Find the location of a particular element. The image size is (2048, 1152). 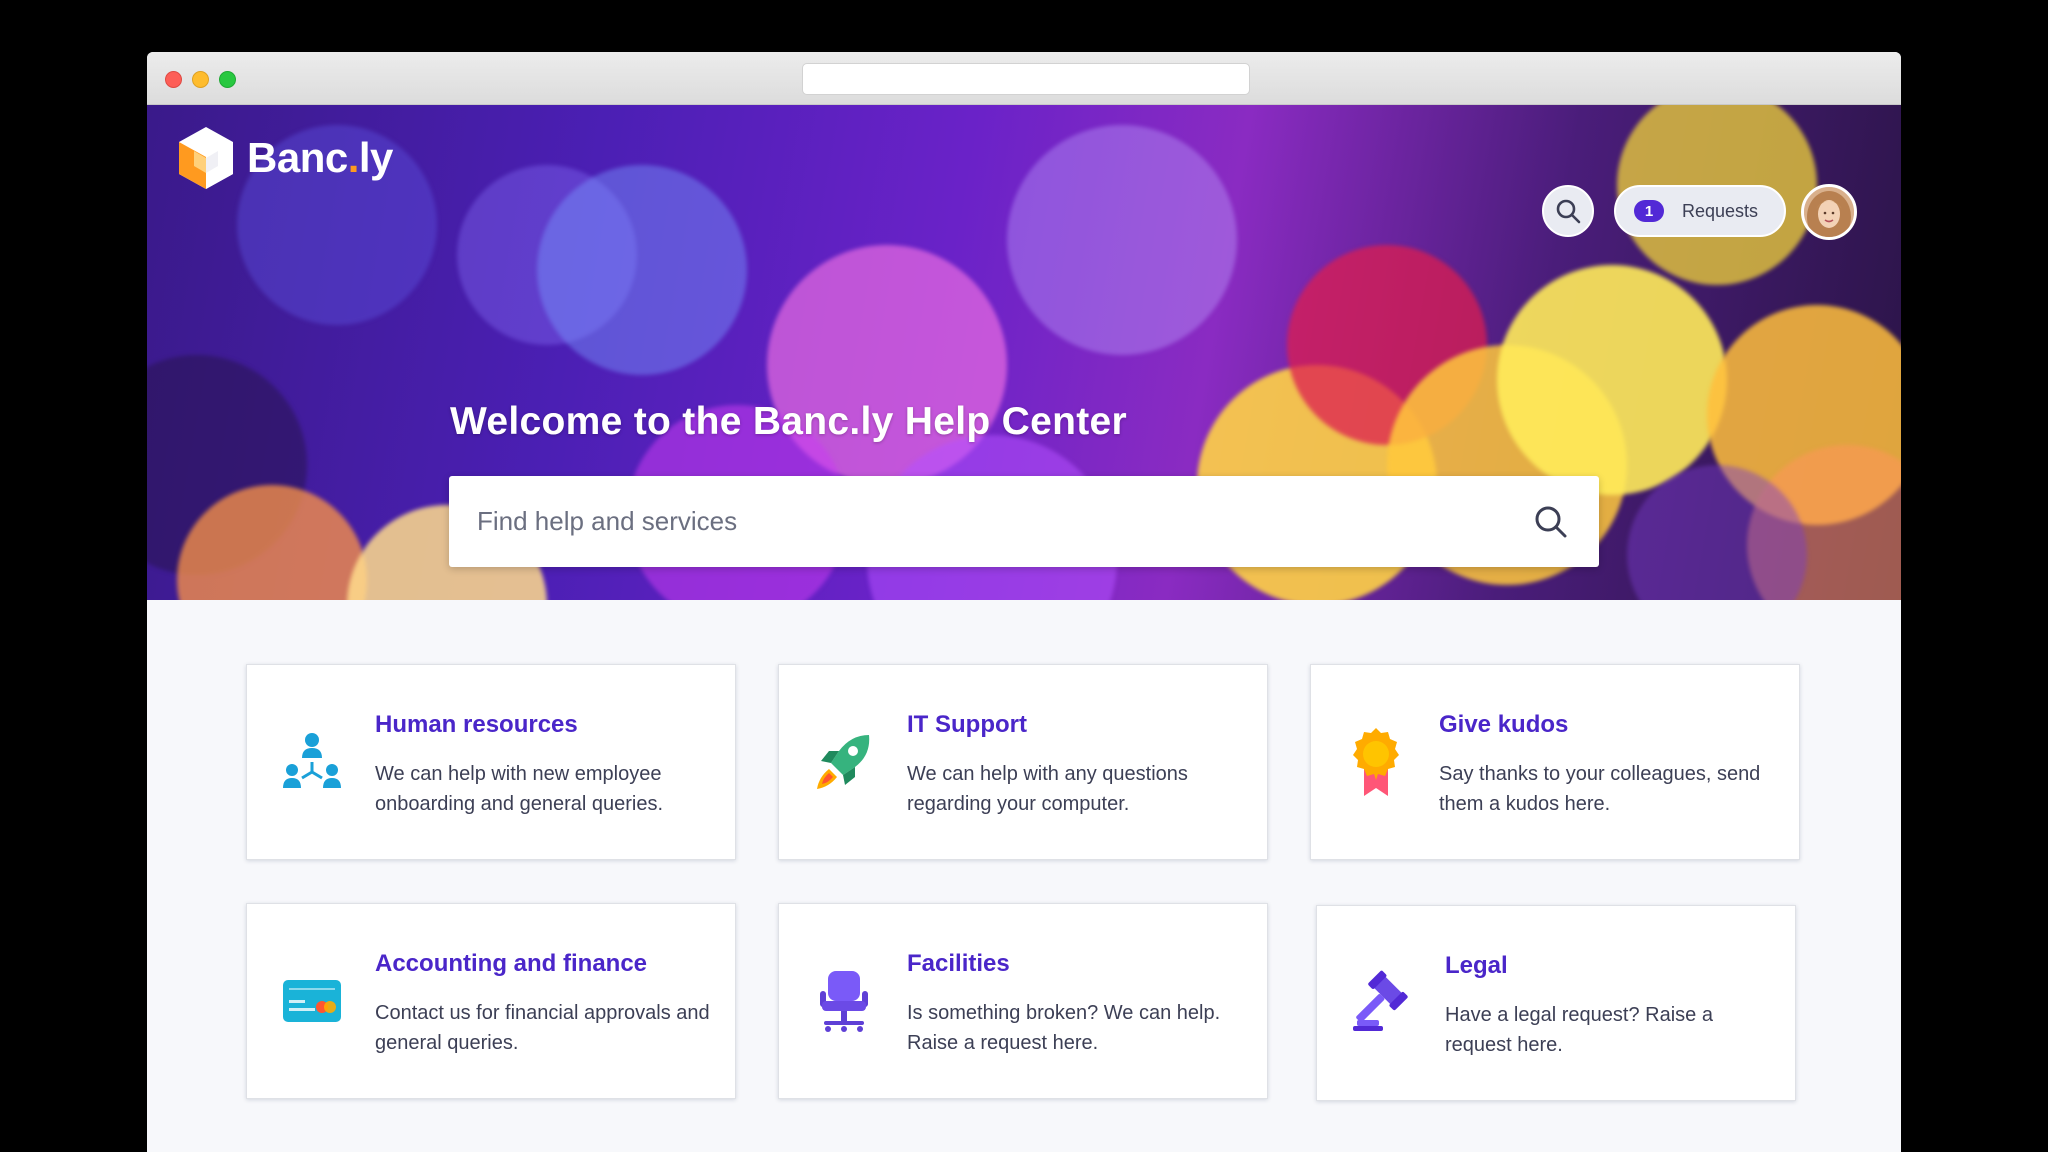

help-search-button is located at coordinates (1551, 522).